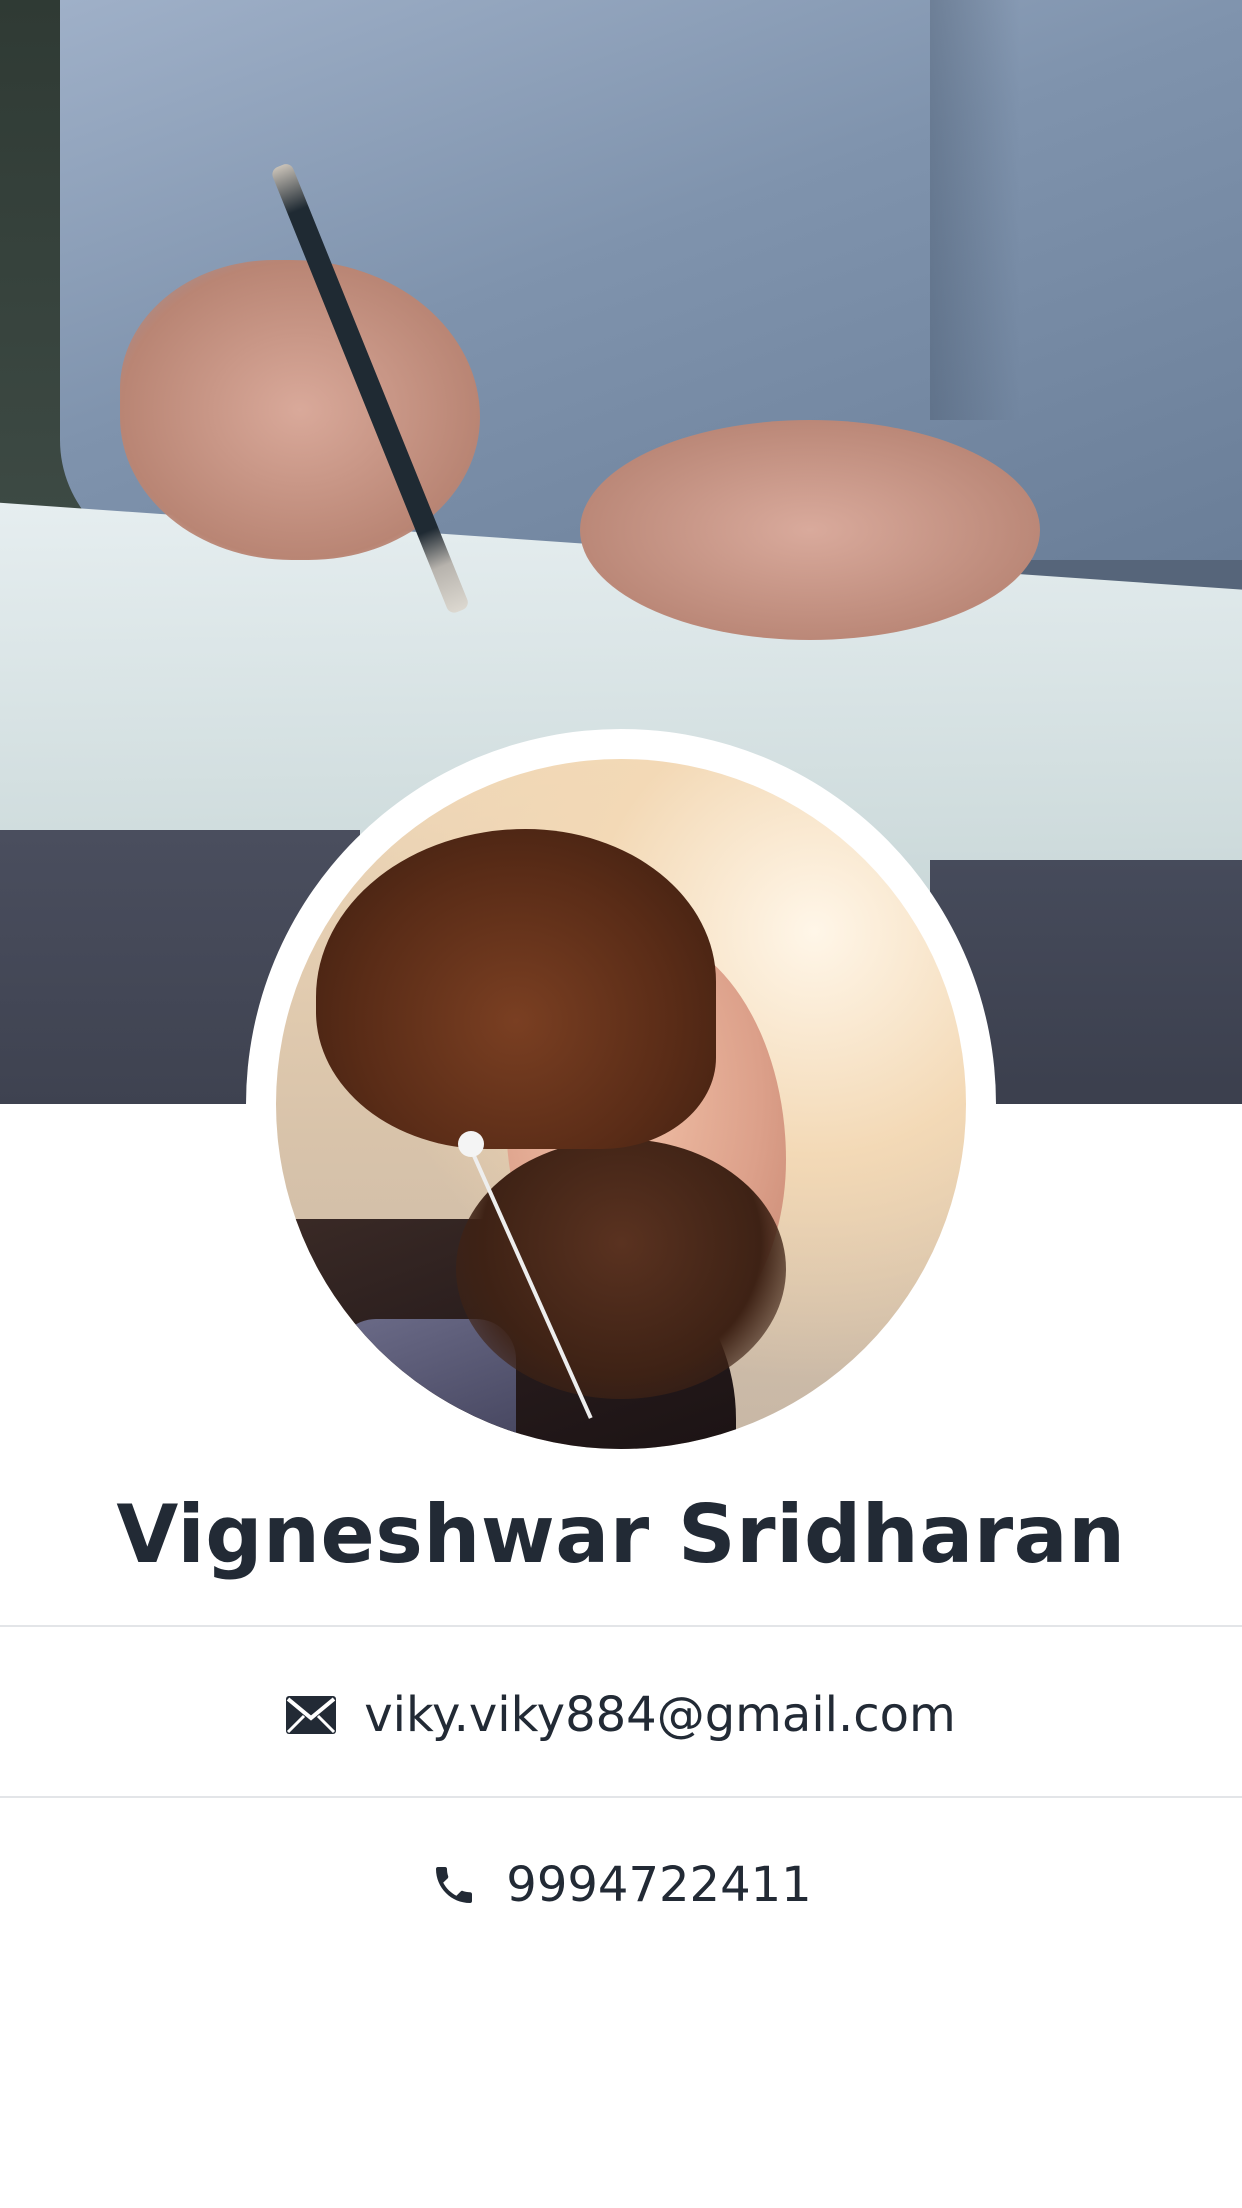  I want to click on email-row: viky.viky884@gmail.com, so click(621, 1715).